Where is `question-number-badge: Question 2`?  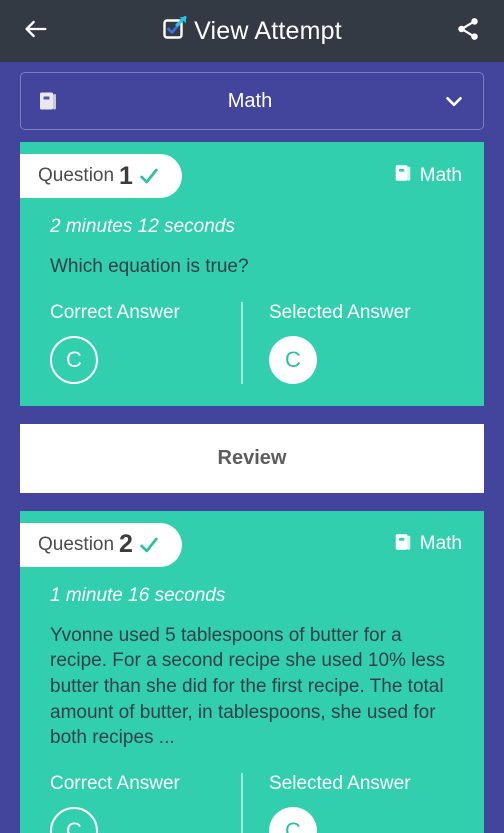
question-number-badge: Question 2 is located at coordinates (101, 544).